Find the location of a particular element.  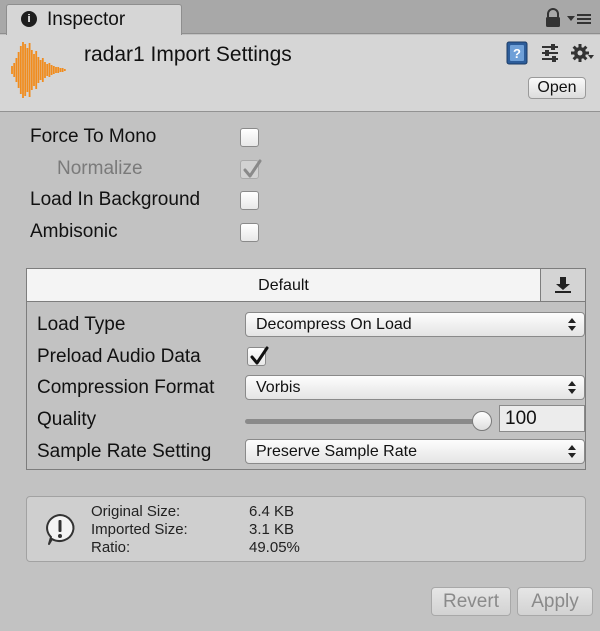

preload-audio-data-label: Preload Audio Data is located at coordinates (119, 356).